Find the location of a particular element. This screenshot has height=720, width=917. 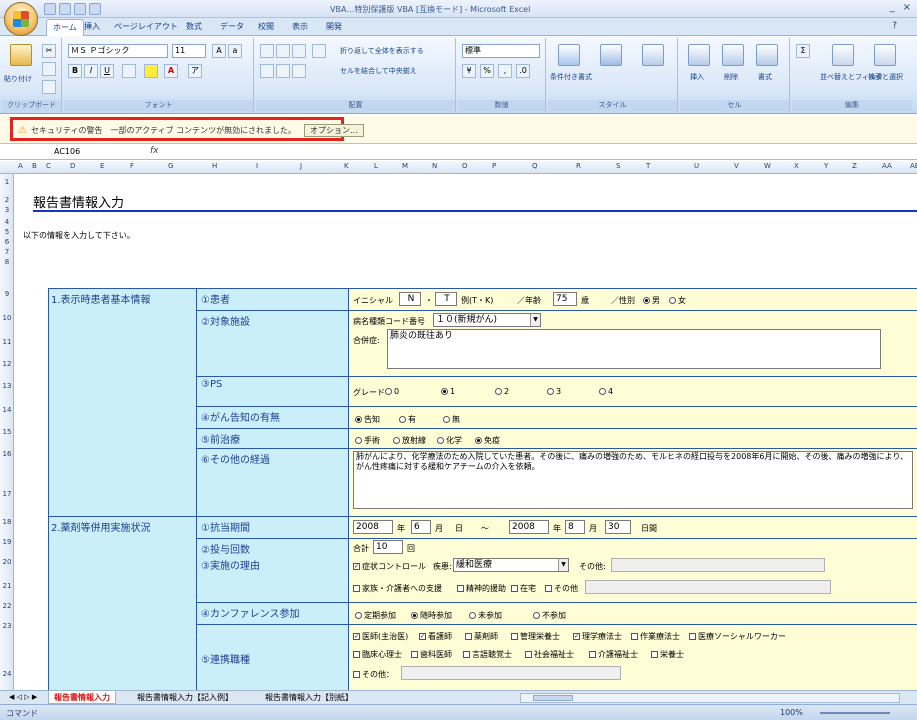

ps-option-3: 3 is located at coordinates (554, 391).